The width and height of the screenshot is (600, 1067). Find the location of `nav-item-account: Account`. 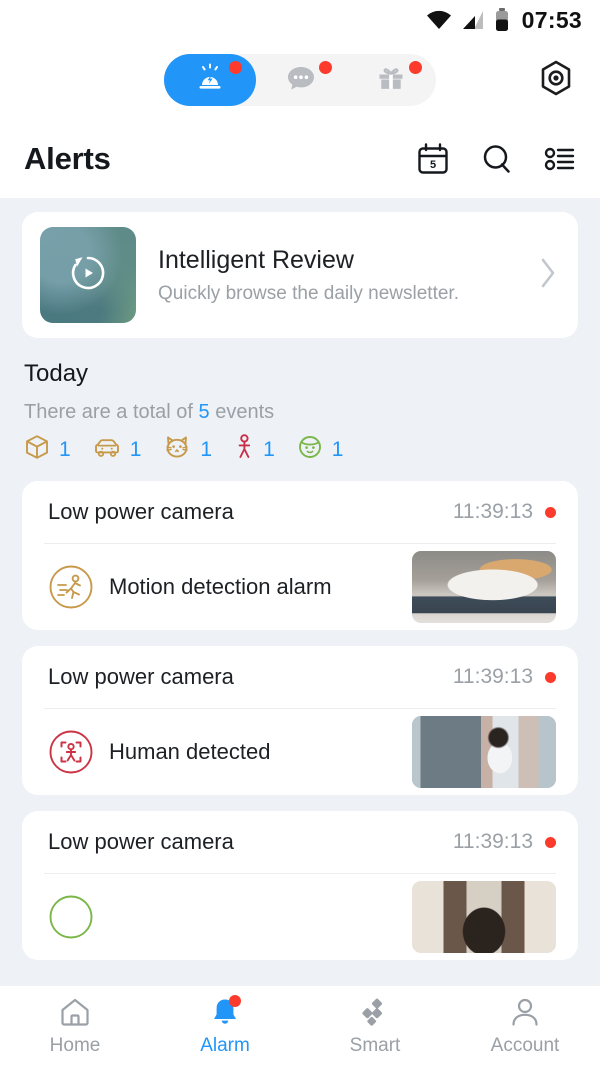

nav-item-account: Account is located at coordinates (525, 1026).